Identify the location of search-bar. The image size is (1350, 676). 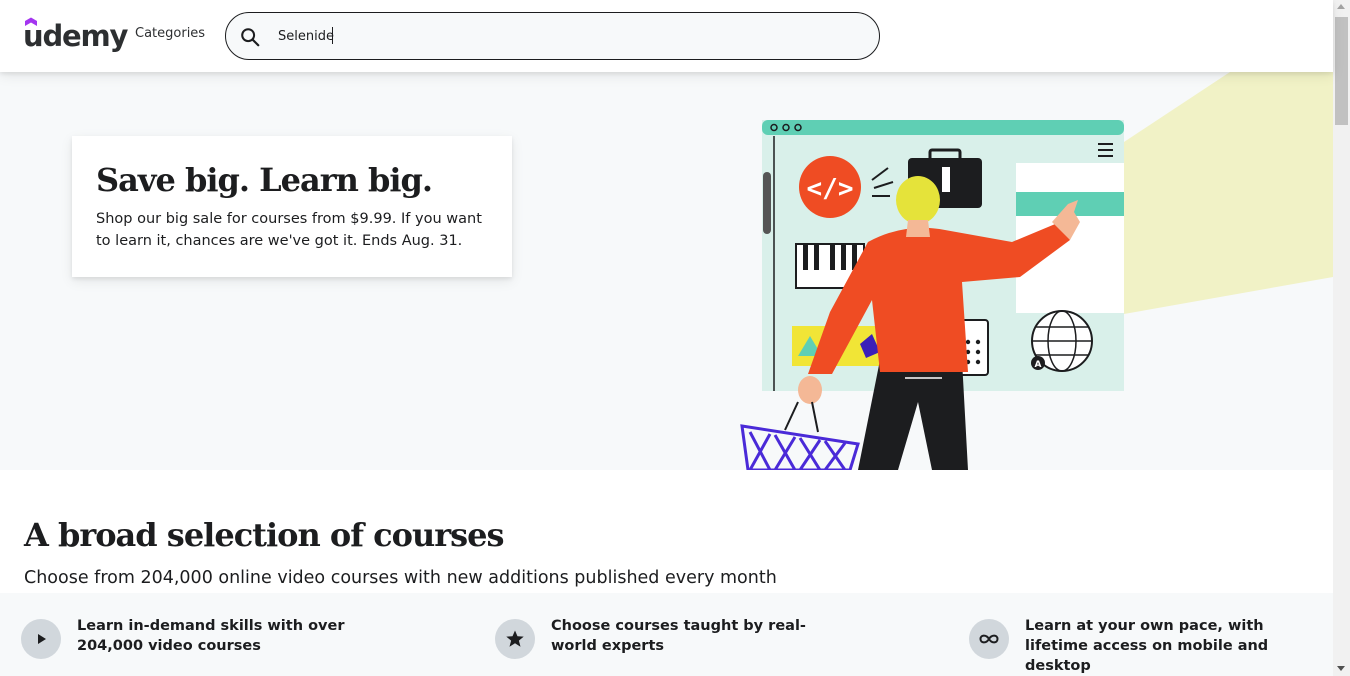
(552, 36).